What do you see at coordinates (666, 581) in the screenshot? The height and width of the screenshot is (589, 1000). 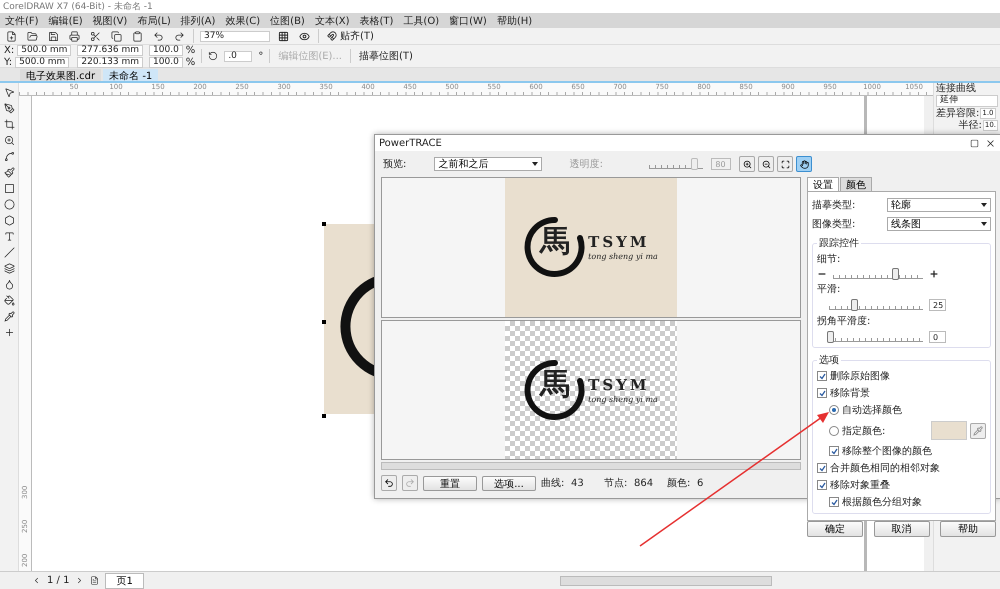 I see `horizontal-scrollbar` at bounding box center [666, 581].